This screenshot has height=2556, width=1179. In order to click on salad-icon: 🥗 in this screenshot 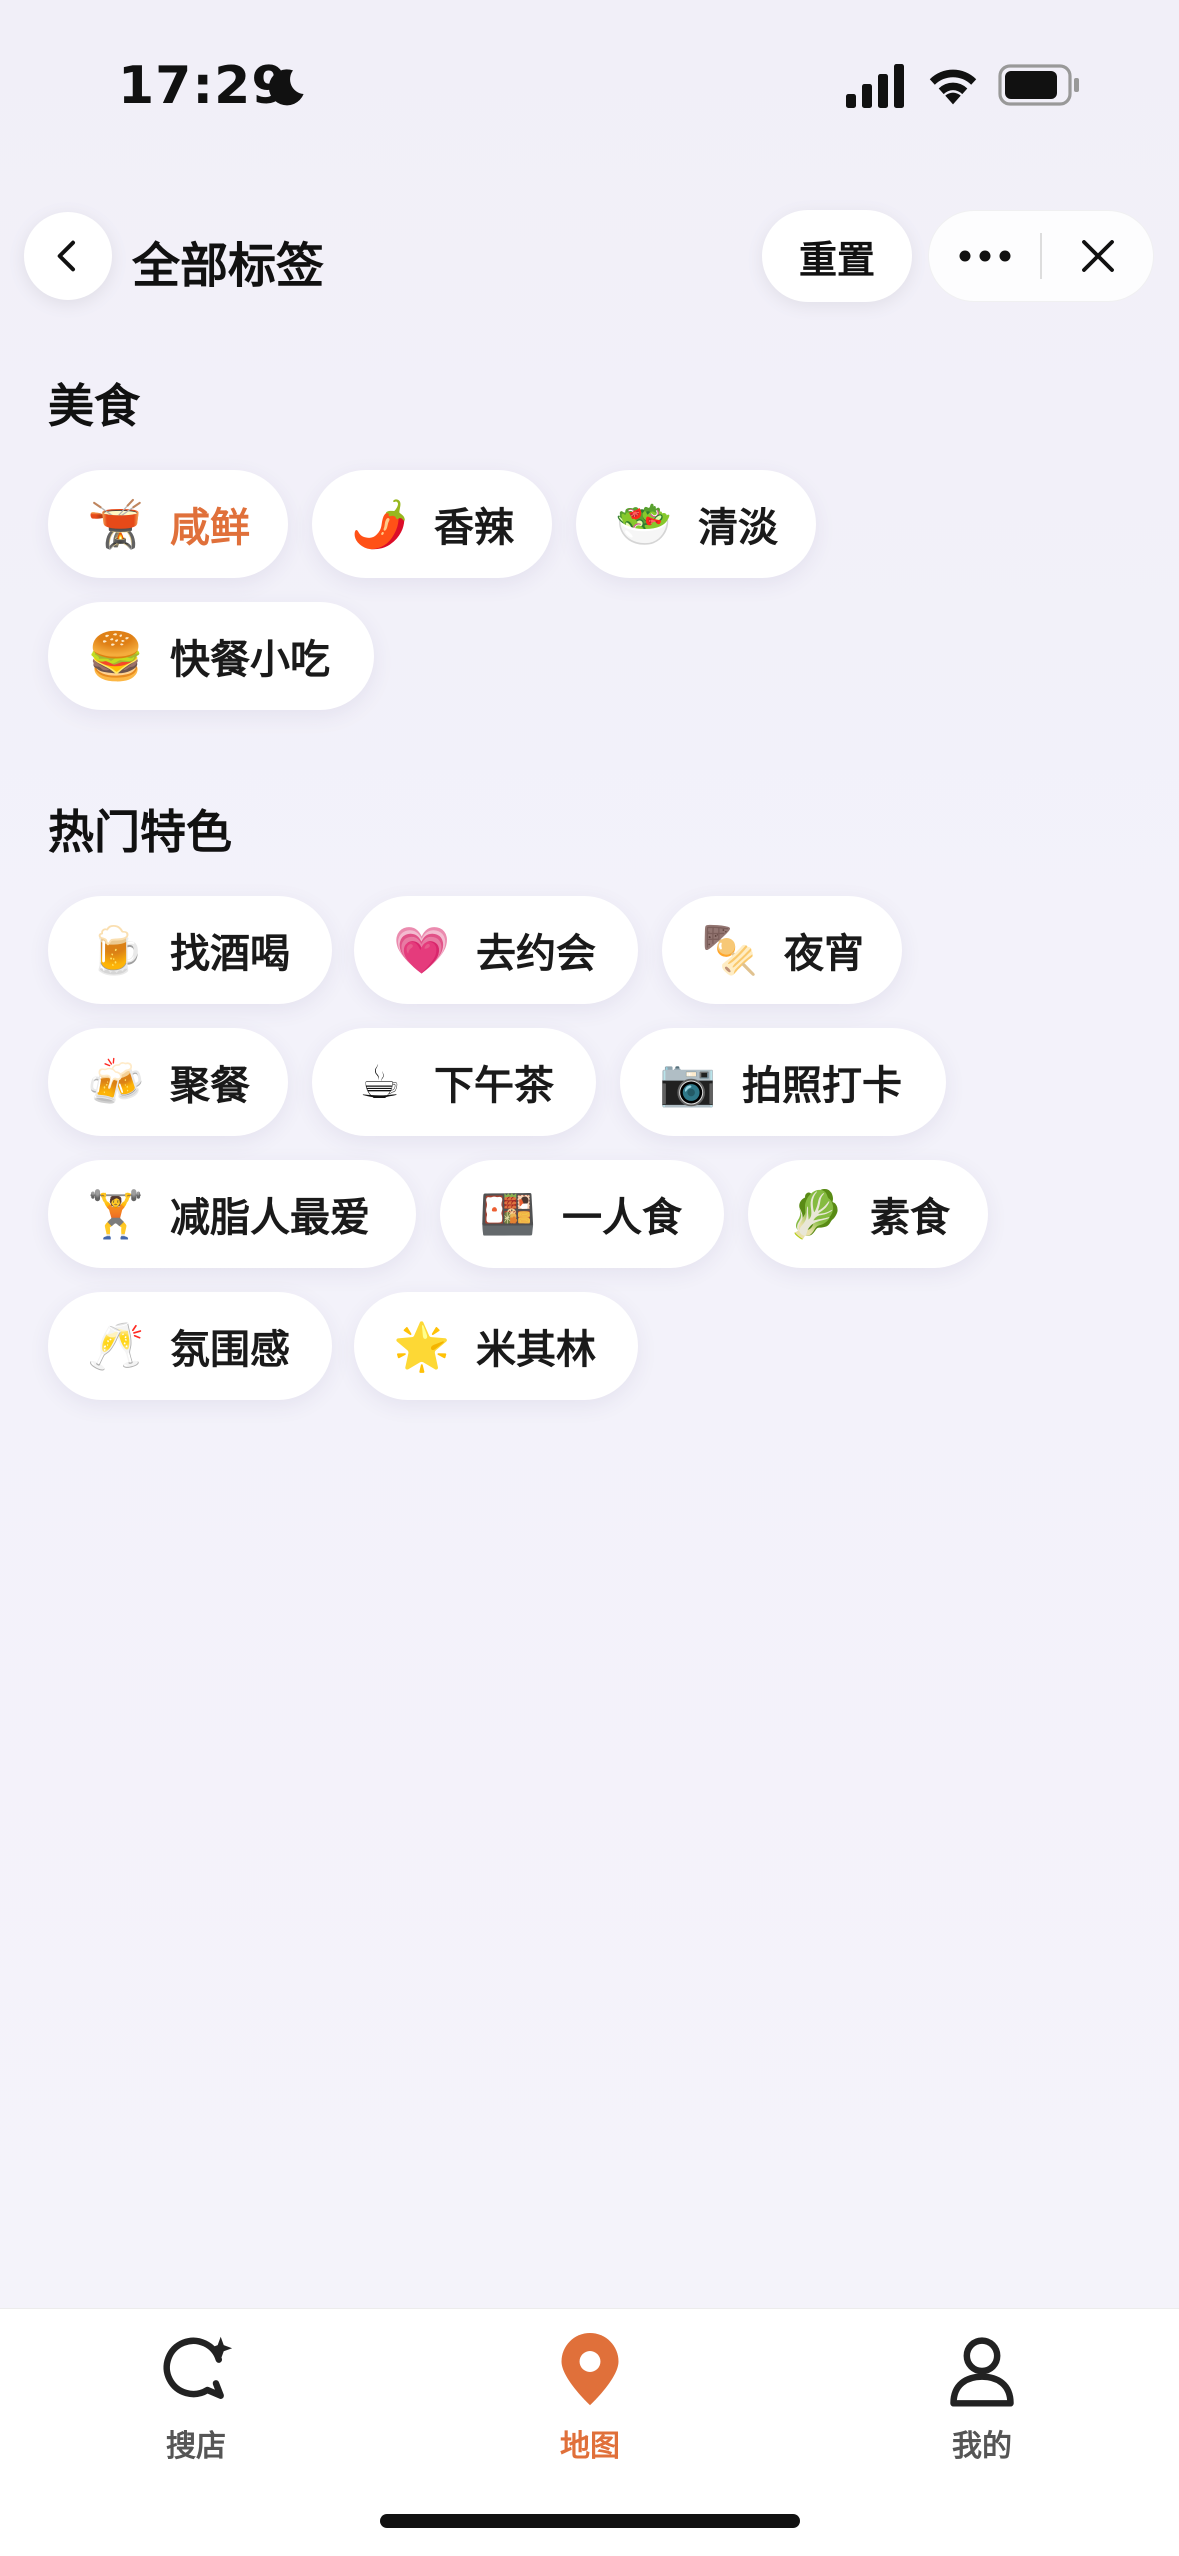, I will do `click(644, 524)`.